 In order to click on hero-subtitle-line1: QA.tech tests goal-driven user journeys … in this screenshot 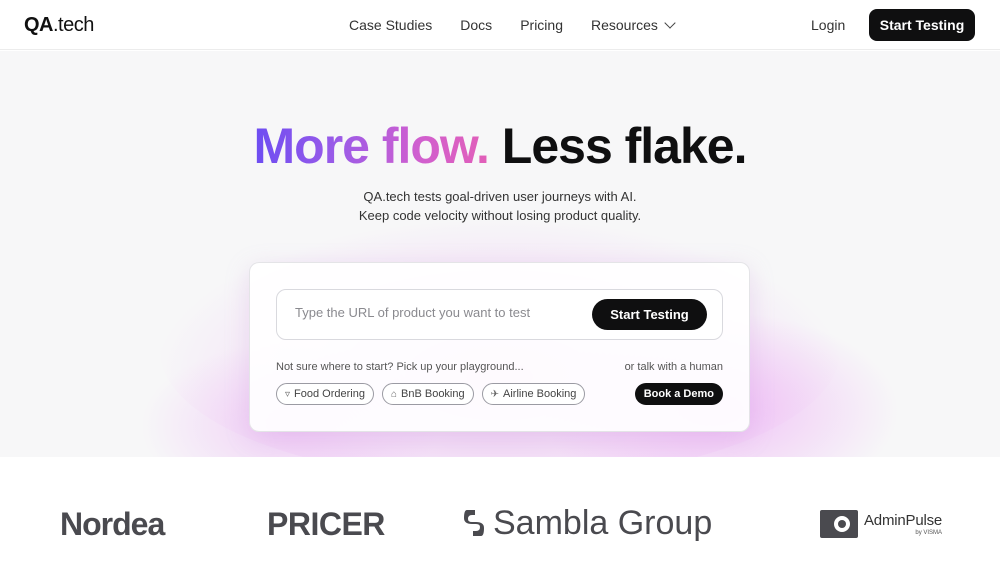, I will do `click(500, 196)`.